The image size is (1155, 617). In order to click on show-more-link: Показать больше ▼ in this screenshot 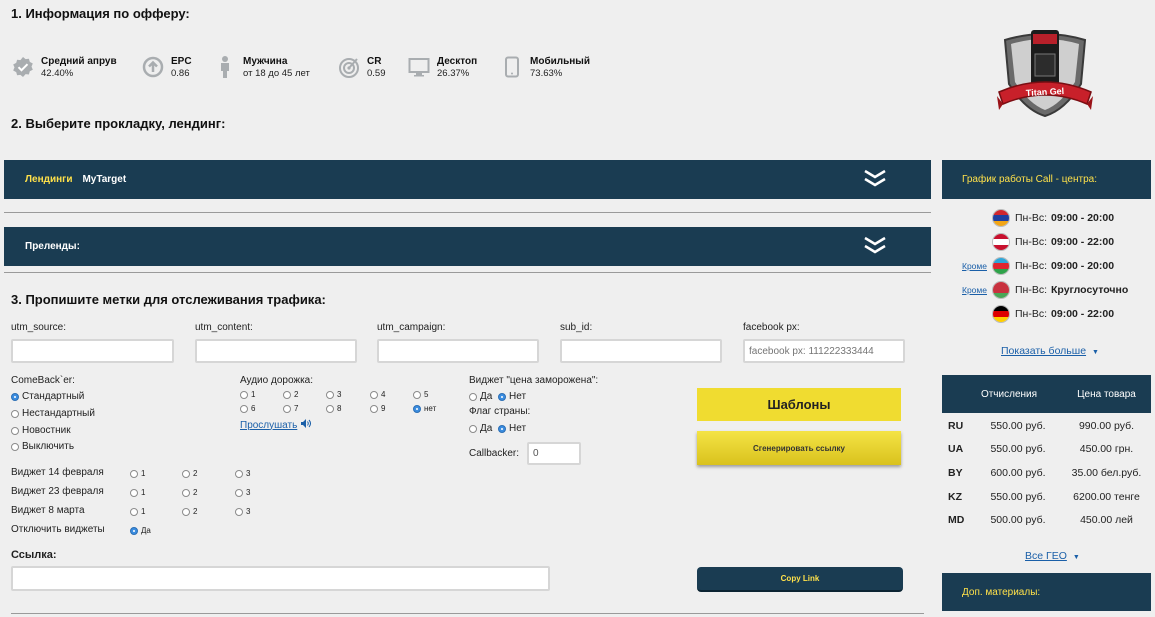, I will do `click(1050, 351)`.